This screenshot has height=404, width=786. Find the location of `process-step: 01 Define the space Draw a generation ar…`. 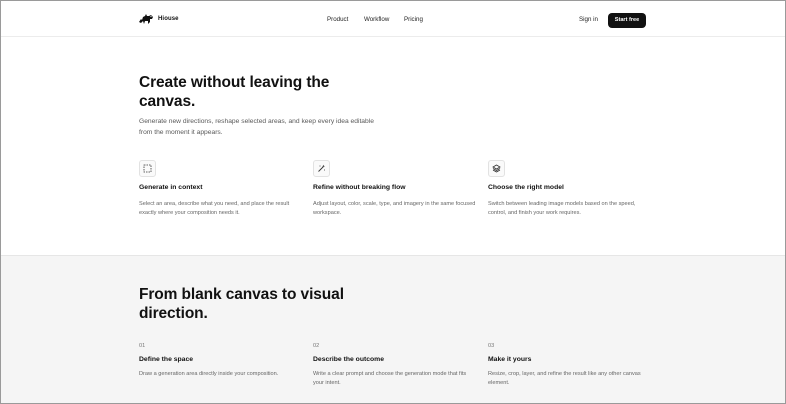

process-step: 01 Define the space Draw a generation ar… is located at coordinates (224, 360).